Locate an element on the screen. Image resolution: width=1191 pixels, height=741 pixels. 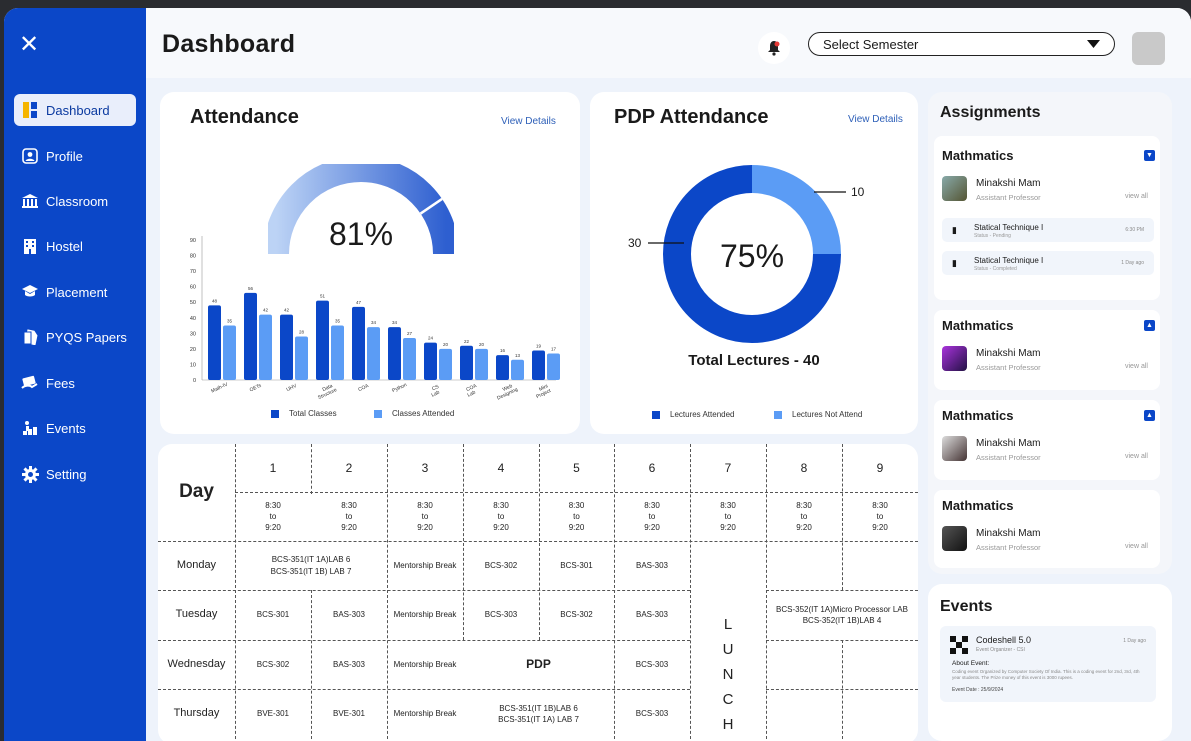
pdp-callout-attended: 30 is located at coordinates (635, 243).